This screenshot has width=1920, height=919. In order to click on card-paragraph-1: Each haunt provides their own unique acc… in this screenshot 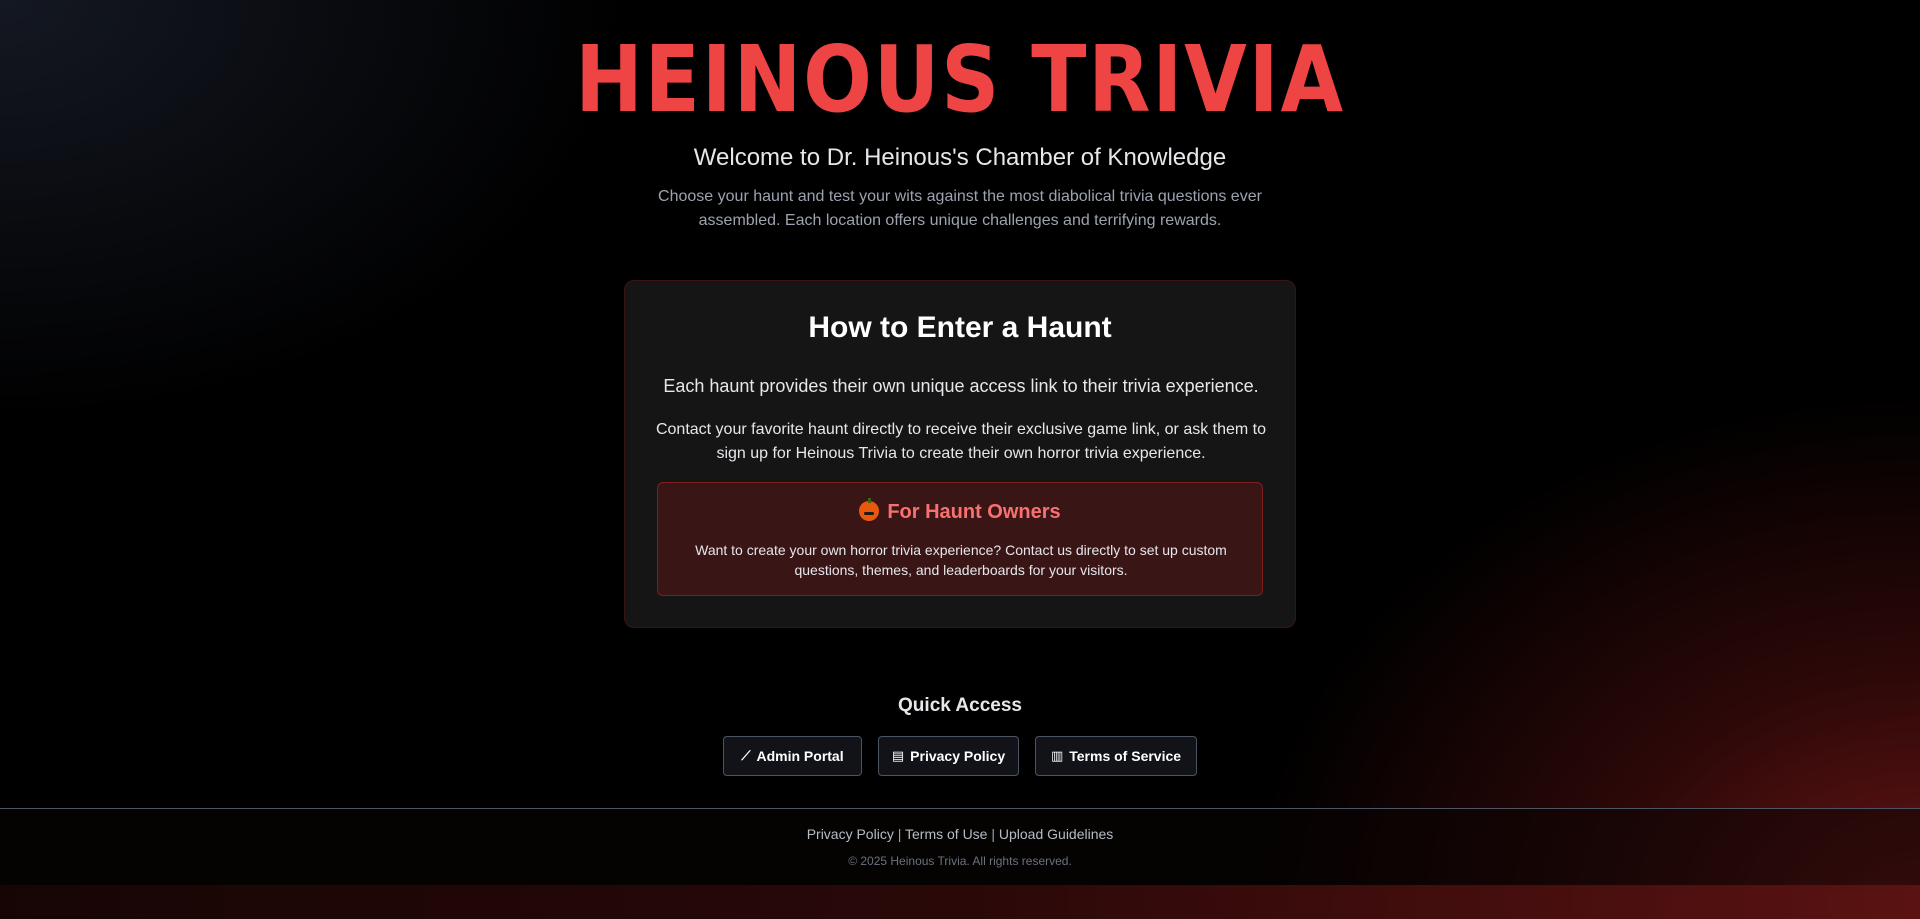, I will do `click(961, 386)`.